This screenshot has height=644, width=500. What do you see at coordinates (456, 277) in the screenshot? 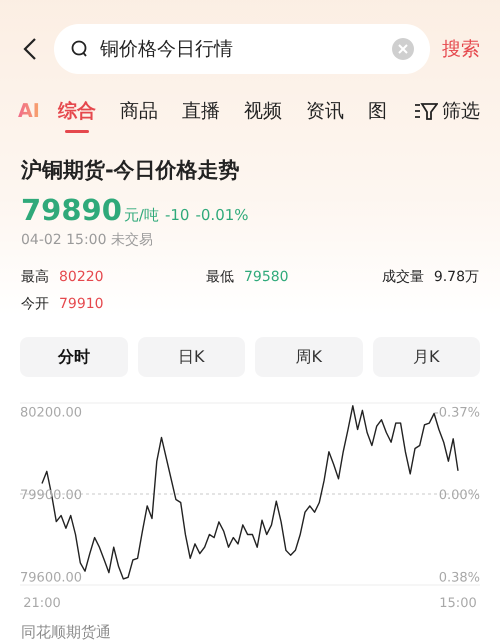
I see `stat-value: 9.78万` at bounding box center [456, 277].